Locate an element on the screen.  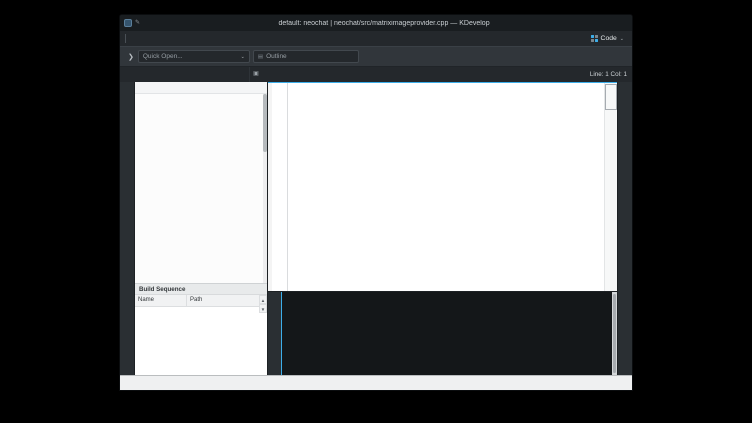
area-switcher: Code ⌄ is located at coordinates (607, 38).